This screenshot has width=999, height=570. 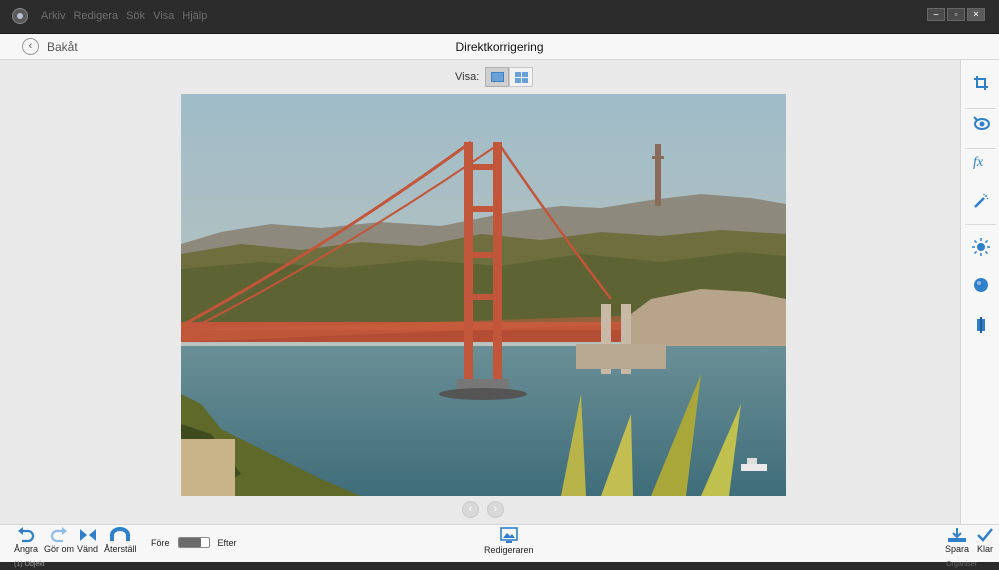 I want to click on red-eye-icon, so click(x=981, y=123).